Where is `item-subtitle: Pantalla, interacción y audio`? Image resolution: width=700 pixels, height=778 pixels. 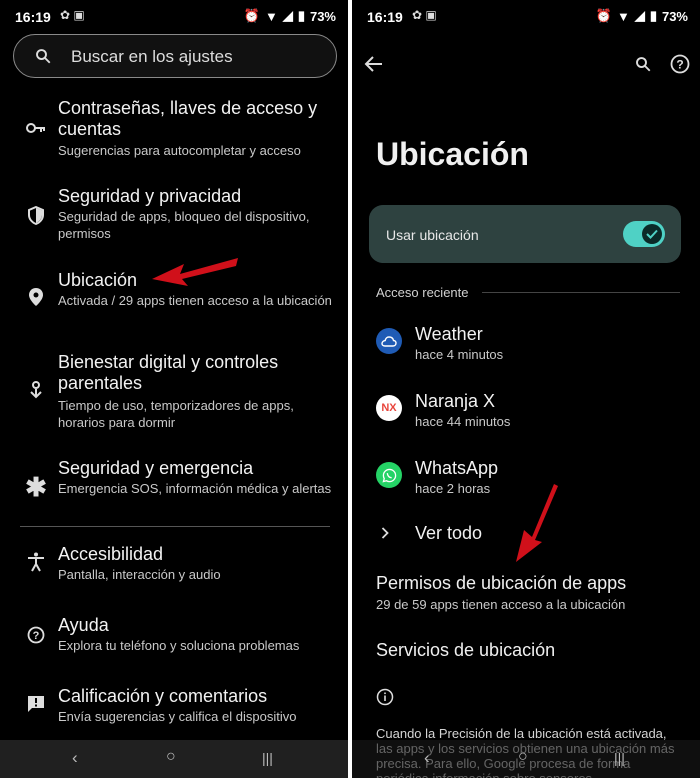
item-subtitle: Pantalla, interacción y audio is located at coordinates (139, 574).